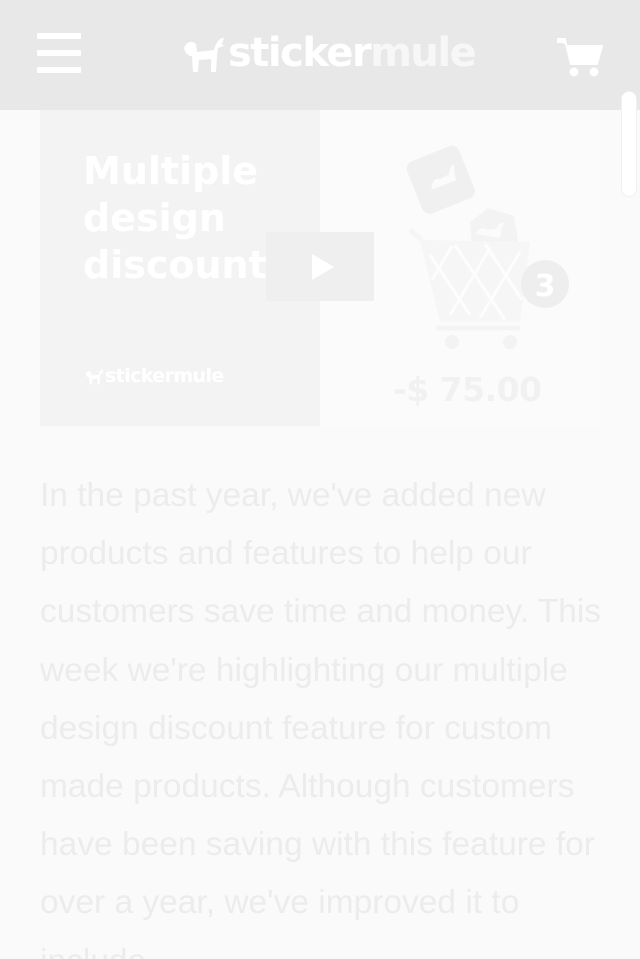  I want to click on top-nav-bar: sticker mule, so click(320, 55).